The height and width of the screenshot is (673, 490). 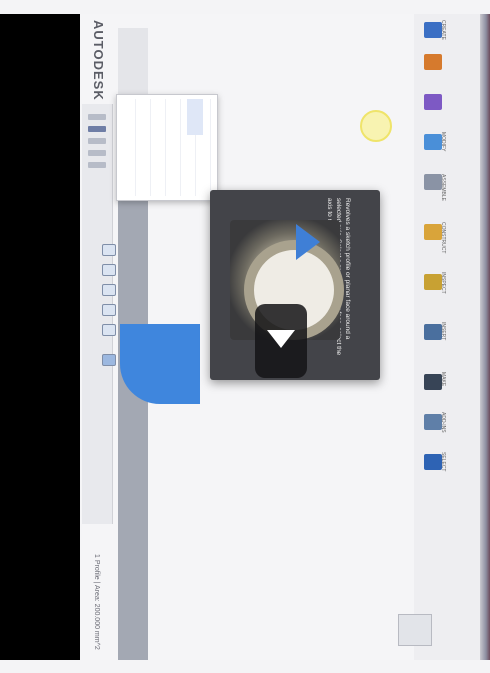 What do you see at coordinates (443, 422) in the screenshot?
I see `toolbar-label-addins: ADD-INS` at bounding box center [443, 422].